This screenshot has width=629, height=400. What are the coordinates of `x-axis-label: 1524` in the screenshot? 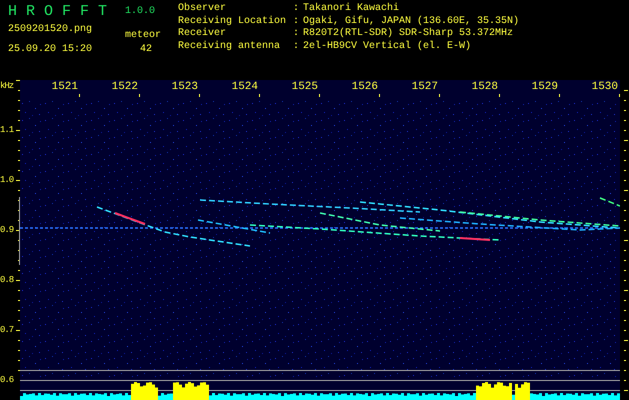 It's located at (245, 87).